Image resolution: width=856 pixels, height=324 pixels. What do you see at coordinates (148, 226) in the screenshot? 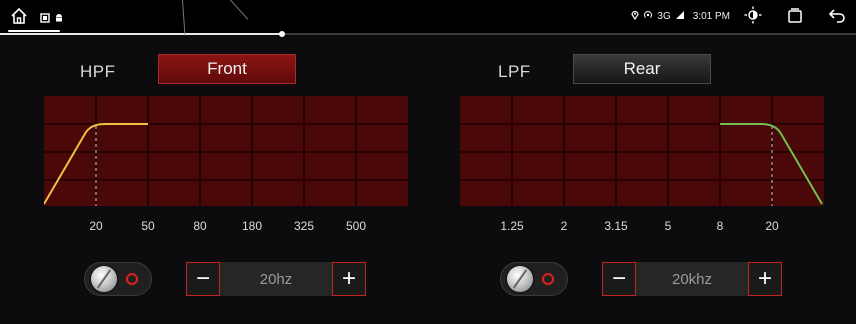
I see `tick-label: 50` at bounding box center [148, 226].